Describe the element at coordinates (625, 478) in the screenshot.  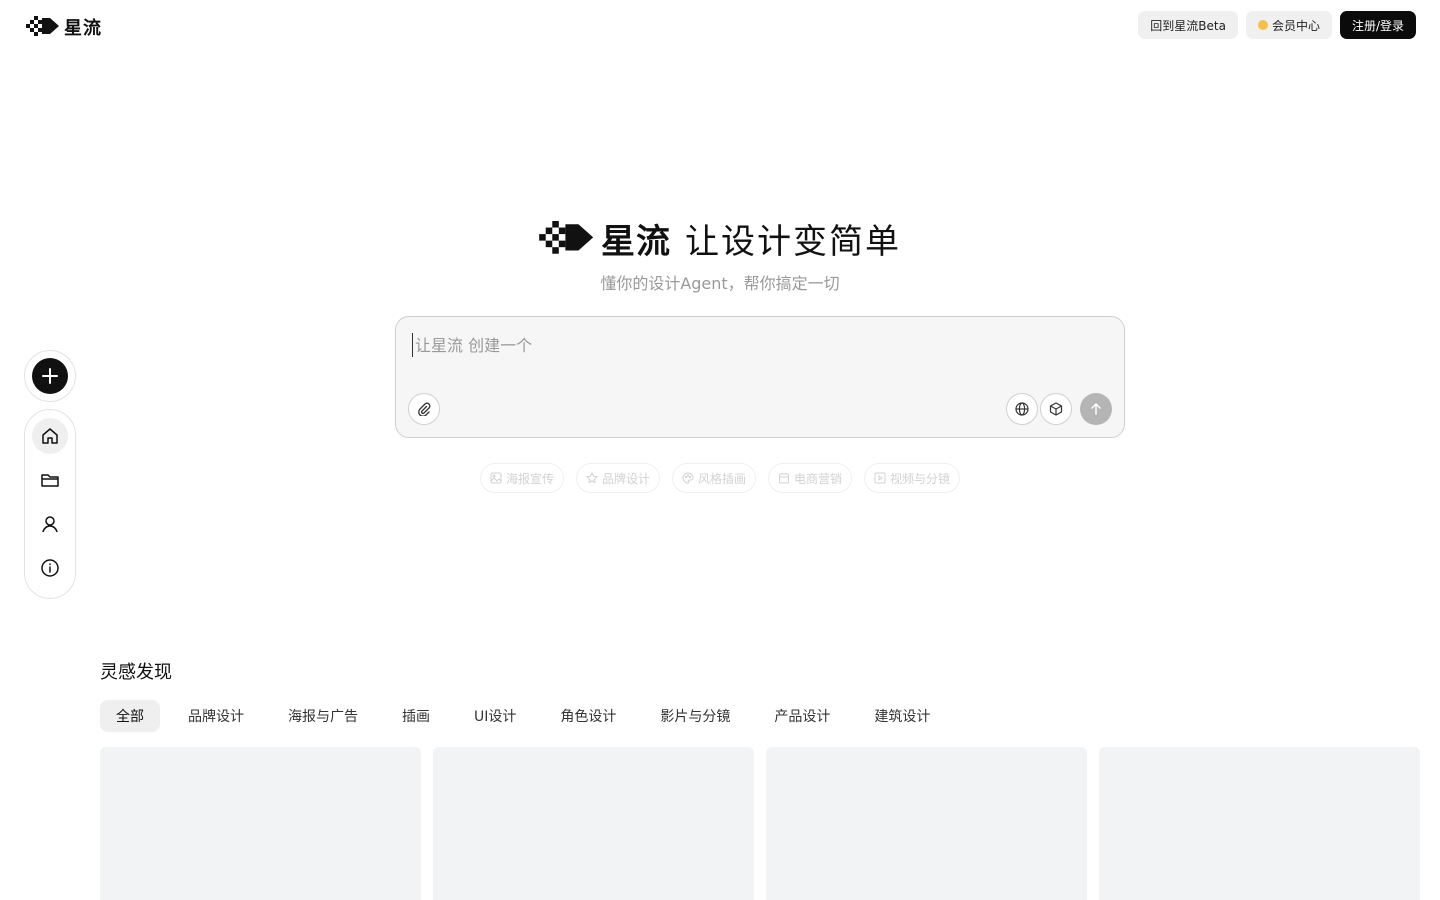
I see `chip-label: 品牌设计` at that location.